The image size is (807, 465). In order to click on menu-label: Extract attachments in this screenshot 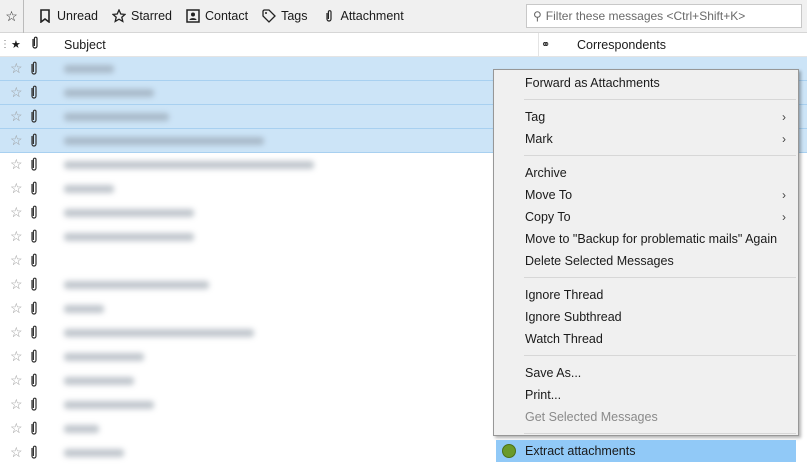, I will do `click(580, 451)`.